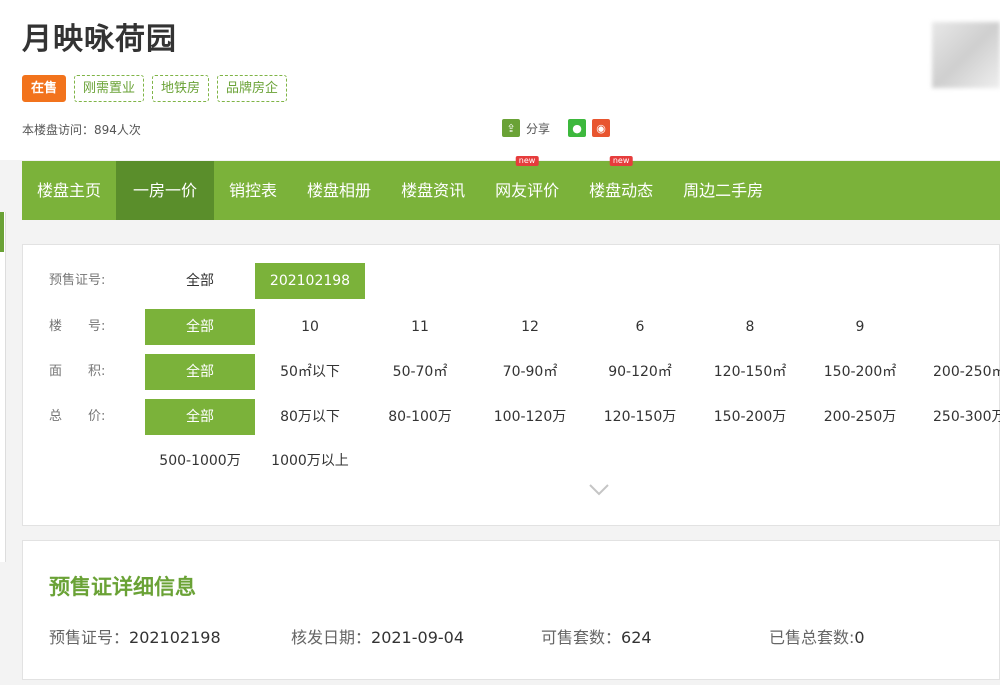 This screenshot has height=685, width=1000. What do you see at coordinates (530, 417) in the screenshot?
I see `filter-option: 100-120万` at bounding box center [530, 417].